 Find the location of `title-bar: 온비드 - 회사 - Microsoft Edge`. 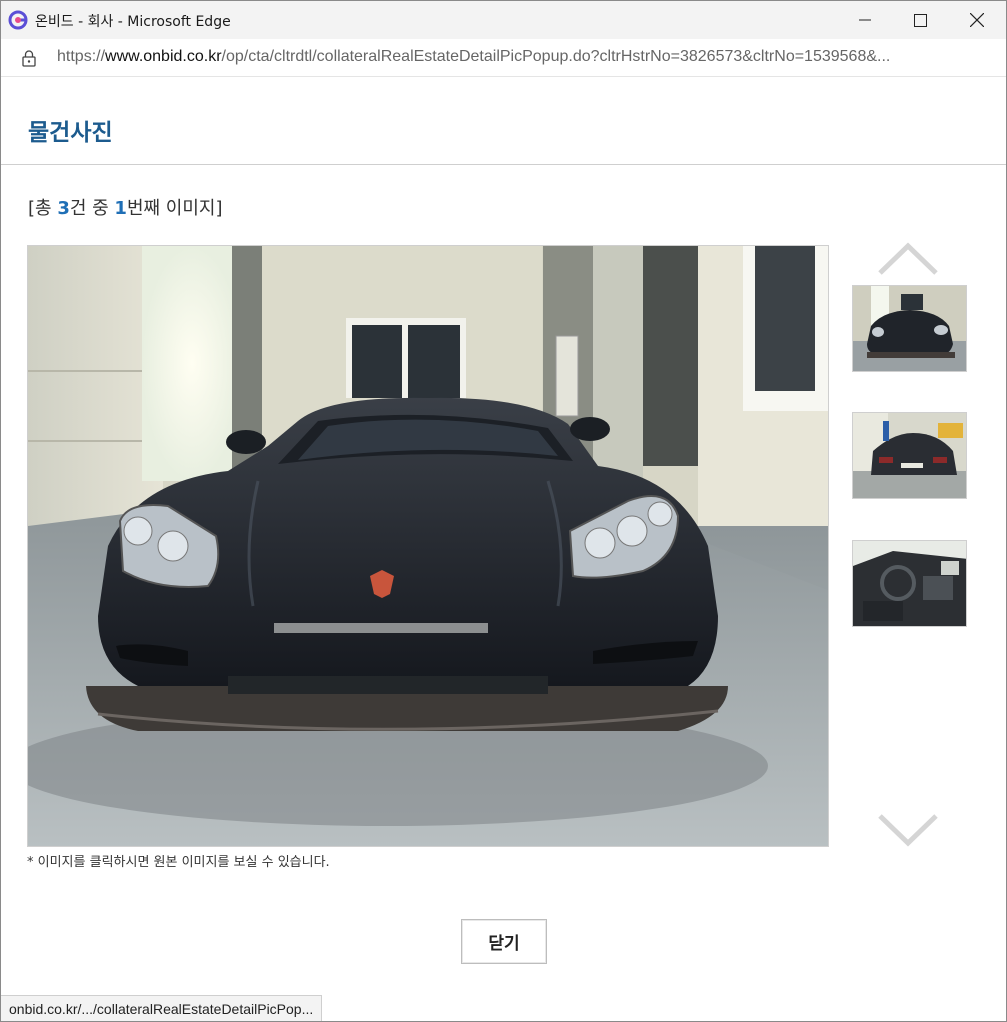

title-bar: 온비드 - 회사 - Microsoft Edge is located at coordinates (503, 20).